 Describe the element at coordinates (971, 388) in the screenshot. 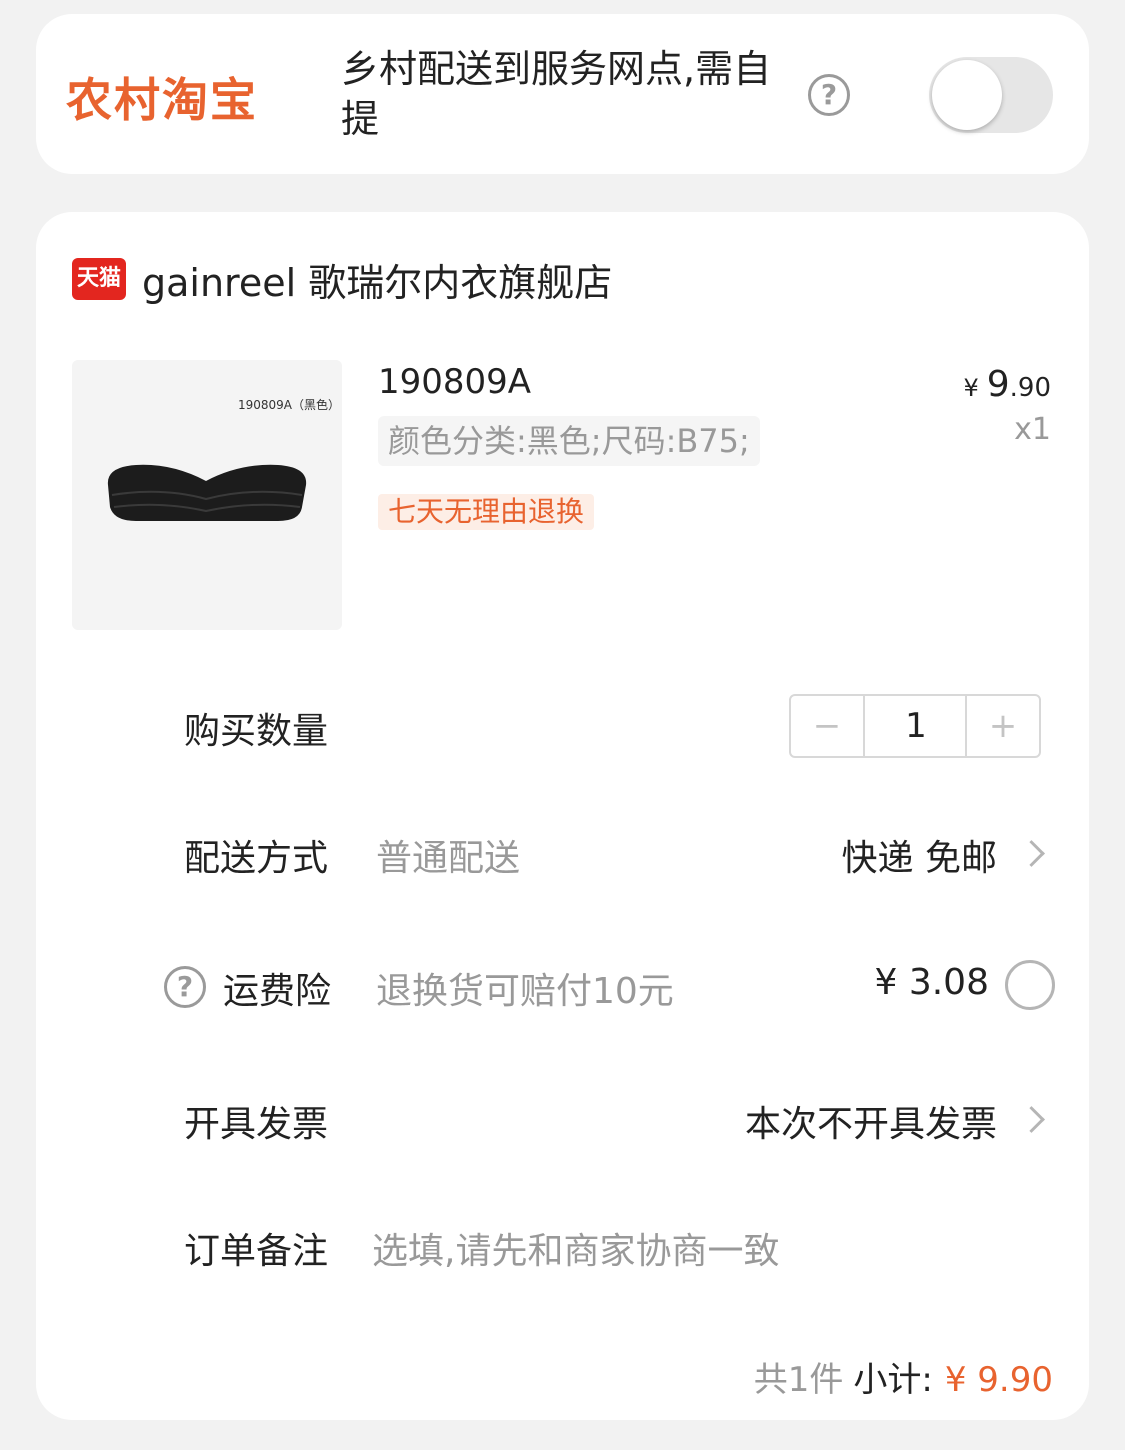

I see `price-currency: ¥` at that location.